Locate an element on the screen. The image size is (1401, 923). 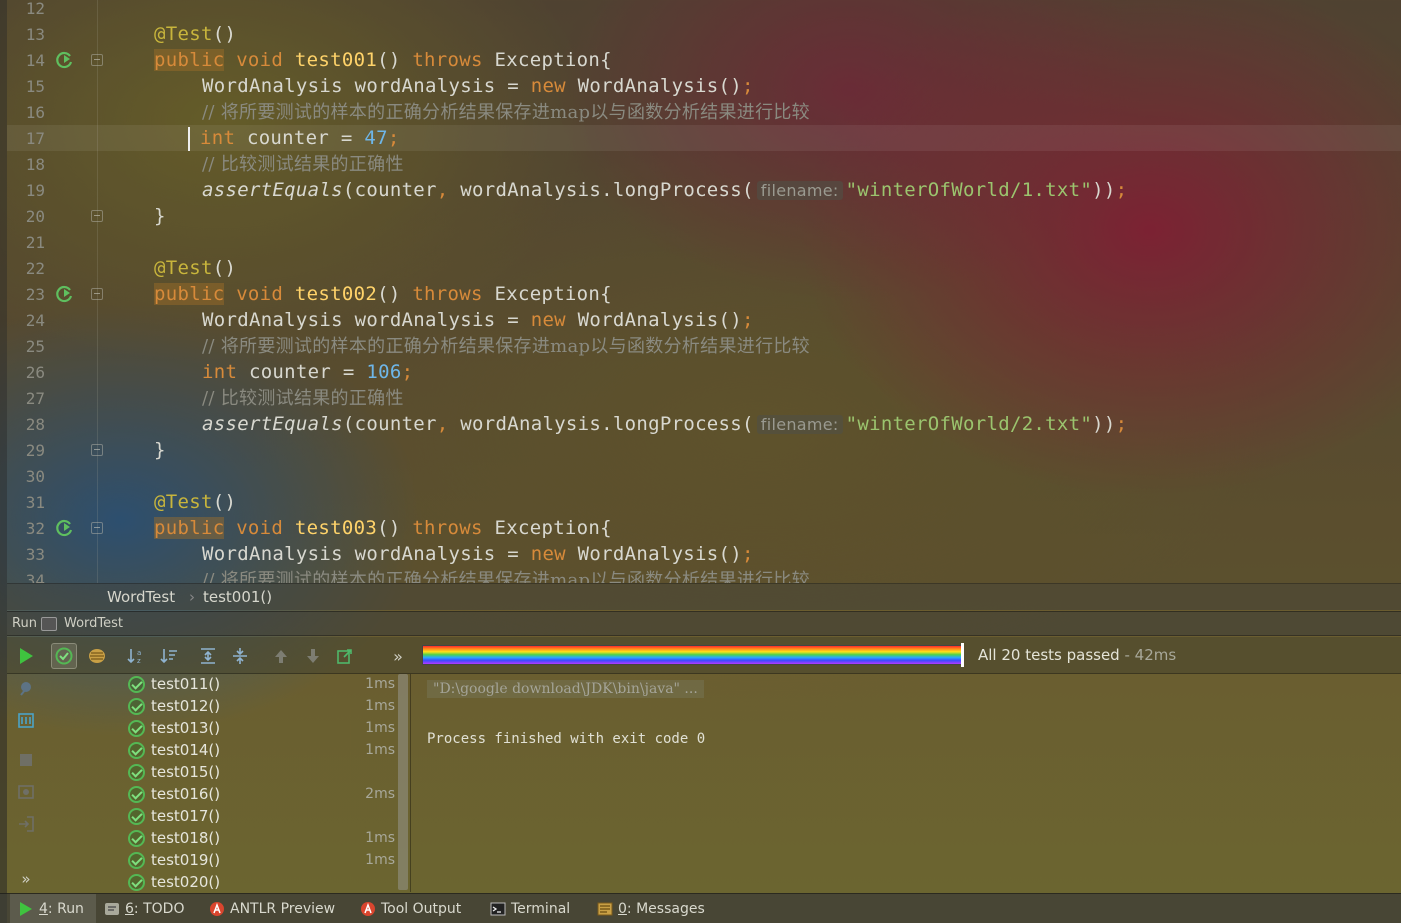
dump-threads-icon is located at coordinates (26, 792).